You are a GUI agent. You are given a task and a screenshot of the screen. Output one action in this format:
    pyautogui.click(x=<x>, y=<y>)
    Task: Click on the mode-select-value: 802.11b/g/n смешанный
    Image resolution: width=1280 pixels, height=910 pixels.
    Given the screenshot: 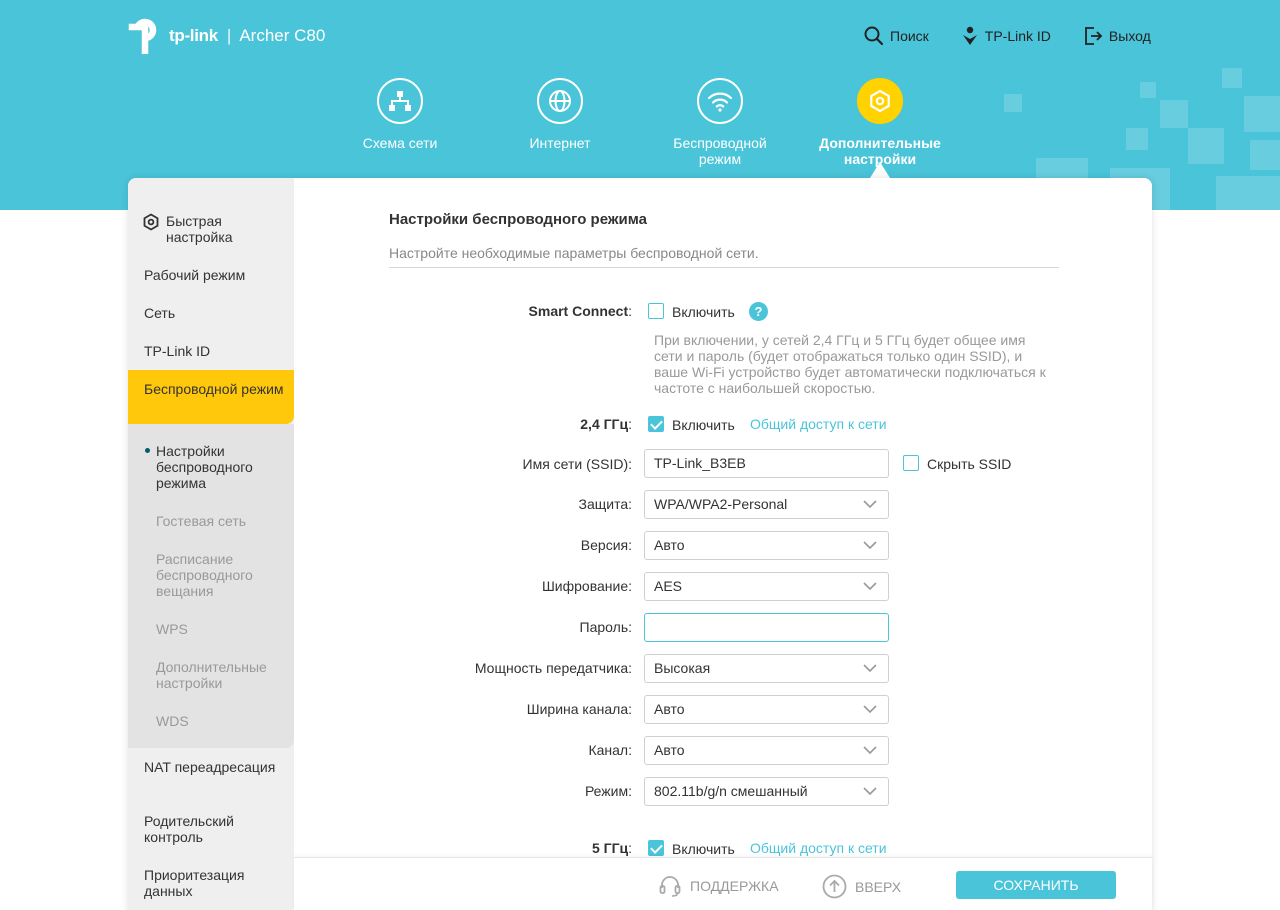 What is the action you would take?
    pyautogui.click(x=731, y=791)
    